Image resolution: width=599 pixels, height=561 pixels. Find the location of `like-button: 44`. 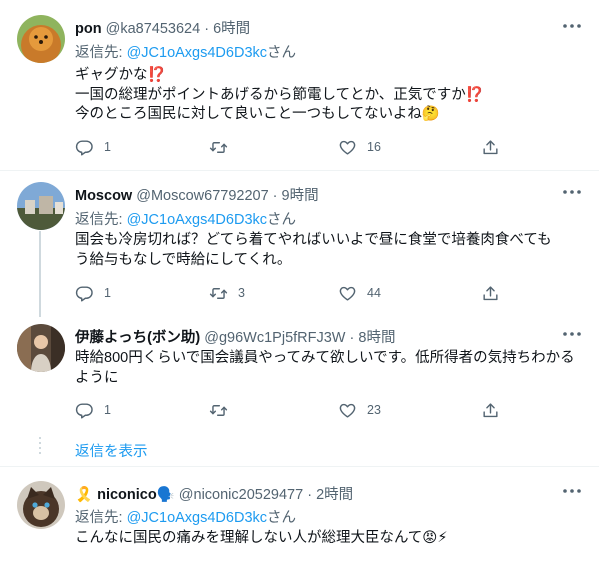

like-button: 44 is located at coordinates (359, 293).